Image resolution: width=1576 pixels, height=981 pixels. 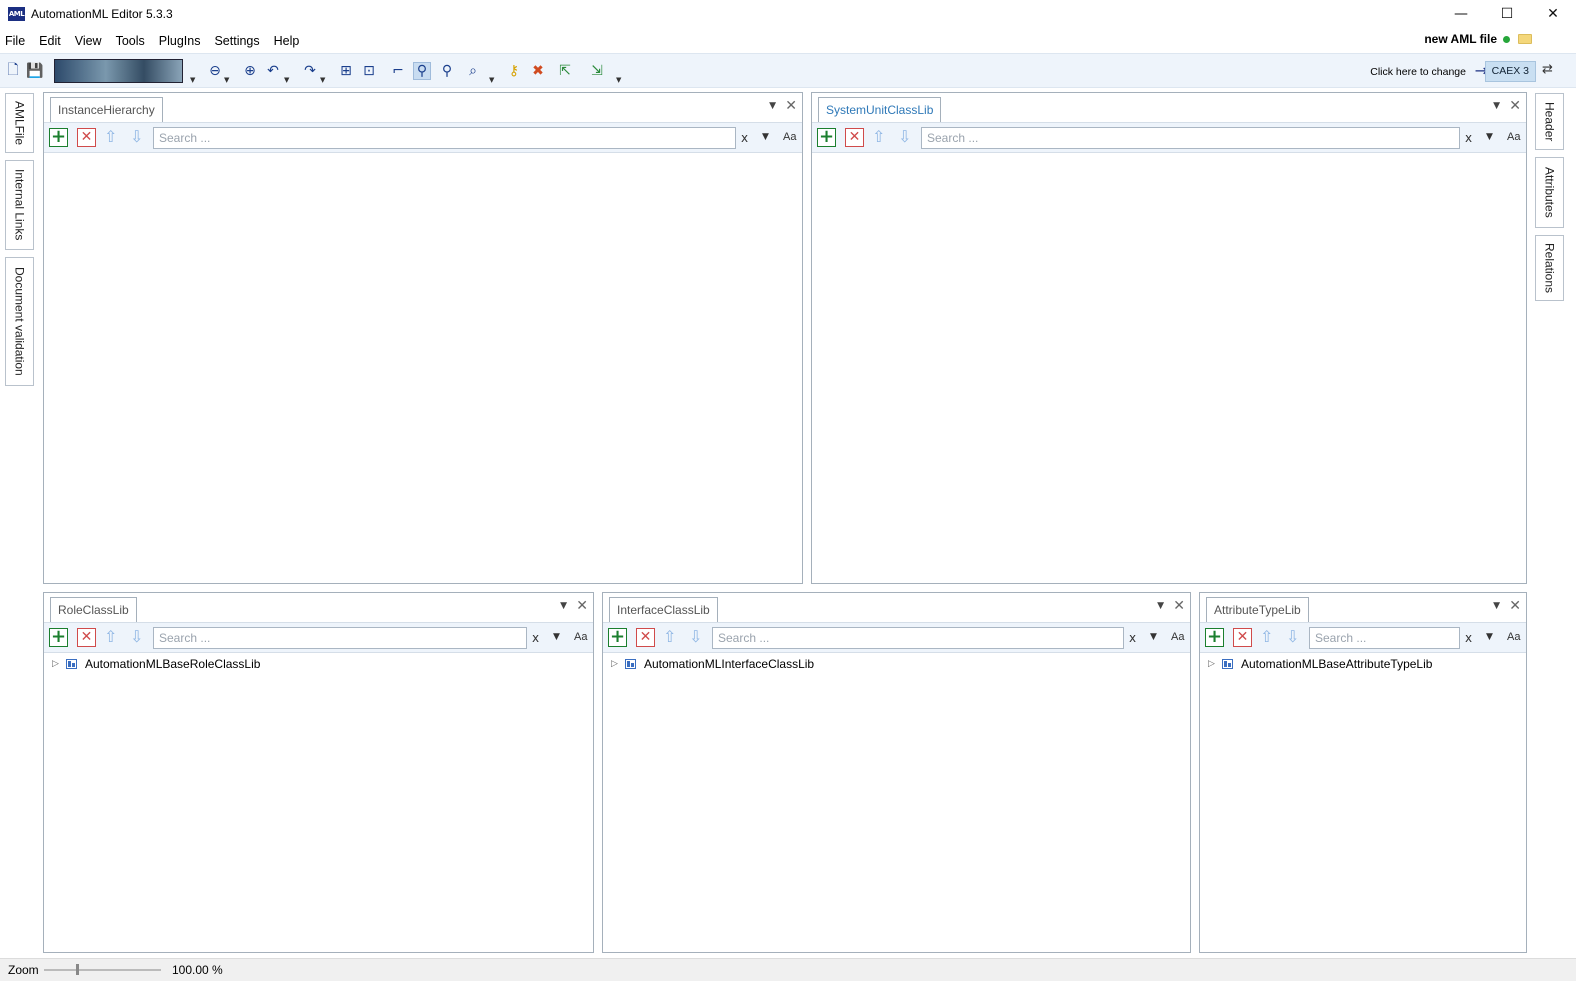 What do you see at coordinates (192, 80) in the screenshot?
I see `view-selector-dropdown-icon: ▼` at bounding box center [192, 80].